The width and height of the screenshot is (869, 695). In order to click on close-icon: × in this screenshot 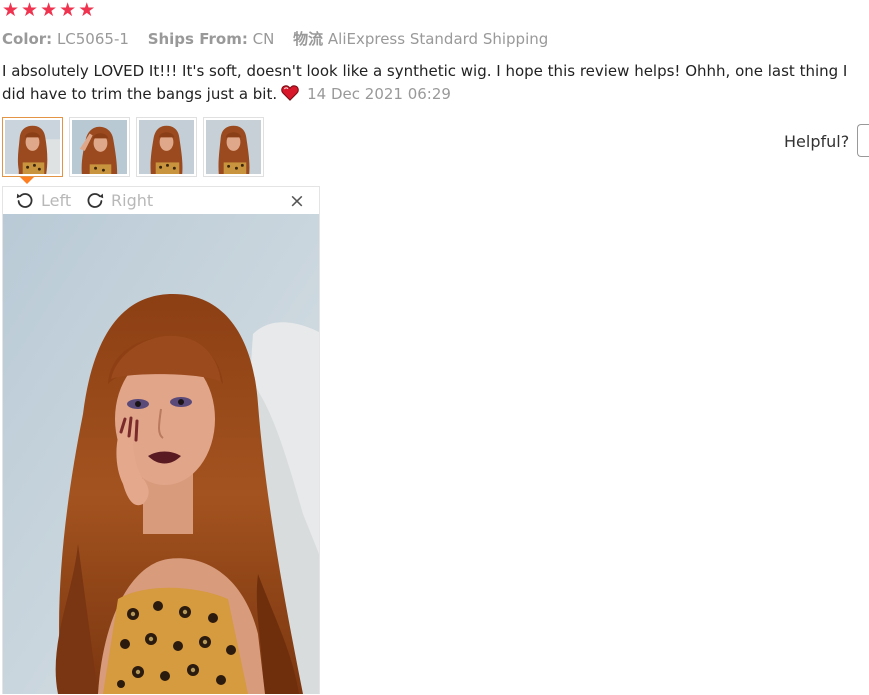, I will do `click(297, 201)`.